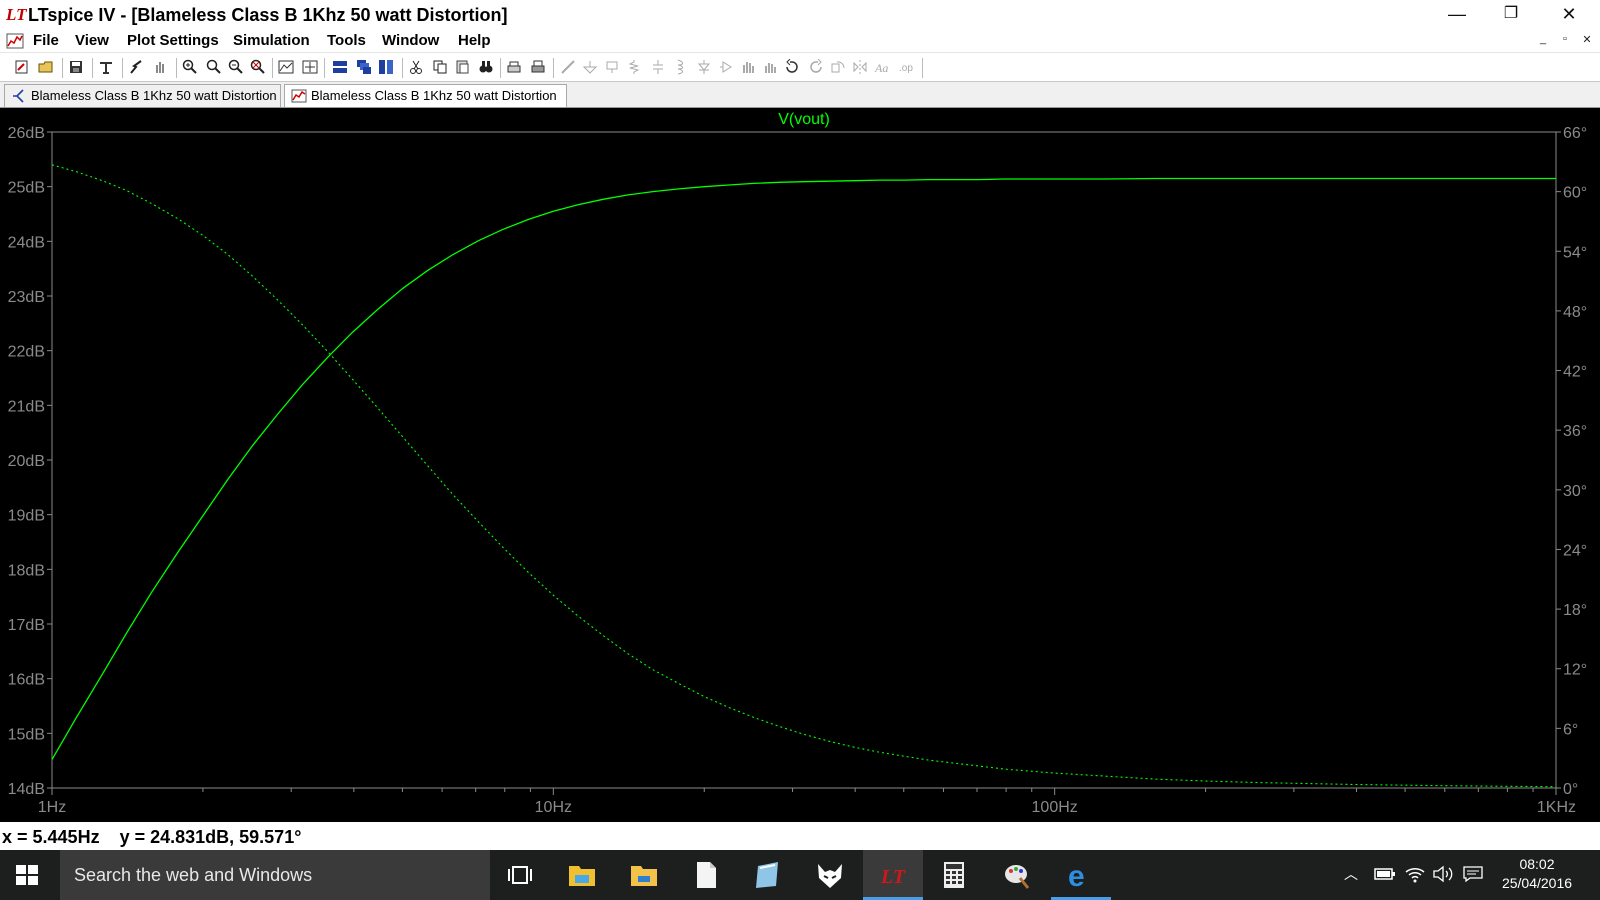  Describe the element at coordinates (726, 67) in the screenshot. I see `component-icon` at that location.